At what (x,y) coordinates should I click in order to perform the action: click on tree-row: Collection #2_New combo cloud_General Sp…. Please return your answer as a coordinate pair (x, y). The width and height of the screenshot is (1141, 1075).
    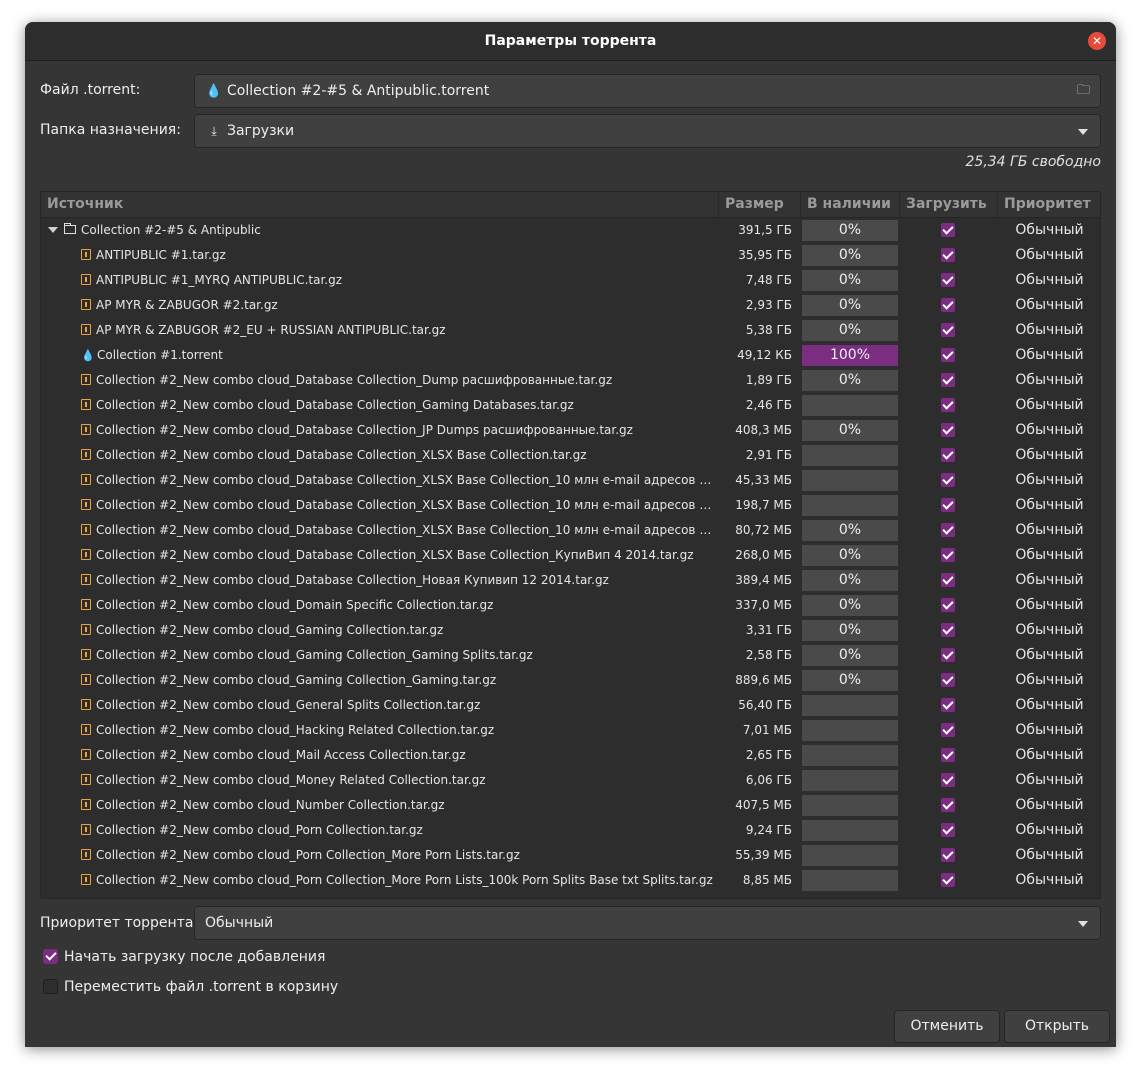
    Looking at the image, I should click on (570, 705).